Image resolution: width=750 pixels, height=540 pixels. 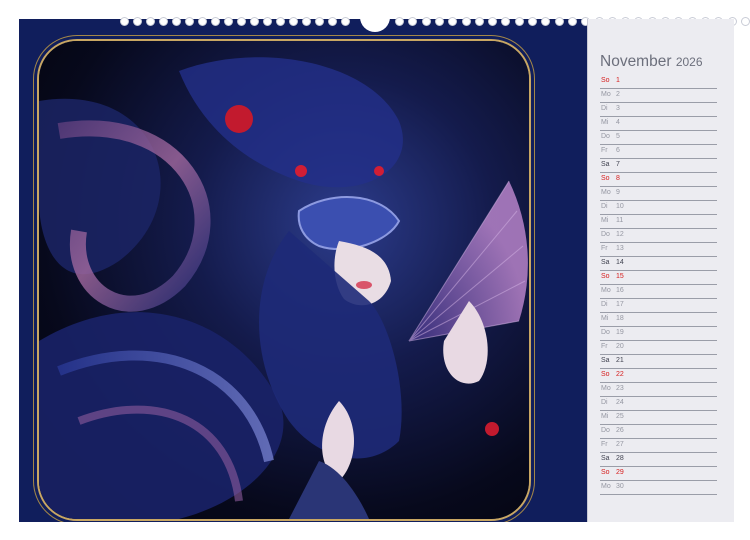 I want to click on day-number: 28, so click(x=620, y=458).